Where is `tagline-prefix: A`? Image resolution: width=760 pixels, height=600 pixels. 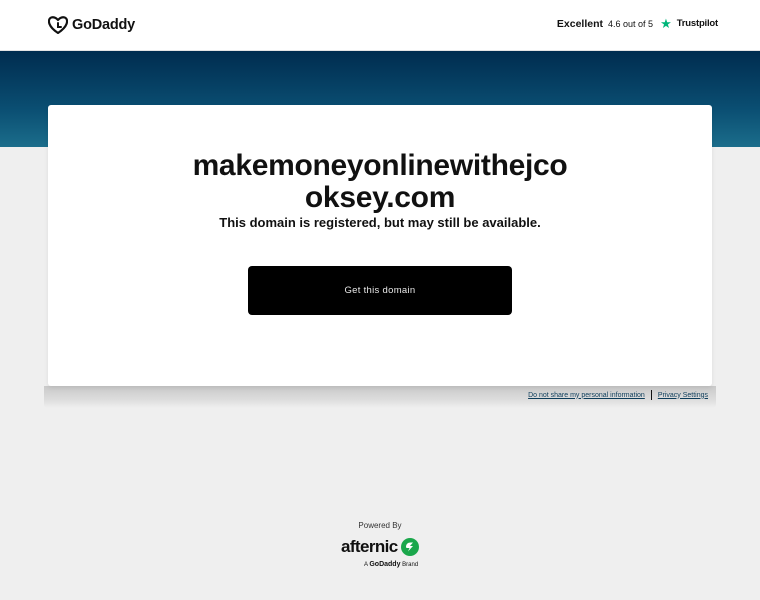 tagline-prefix: A is located at coordinates (366, 565).